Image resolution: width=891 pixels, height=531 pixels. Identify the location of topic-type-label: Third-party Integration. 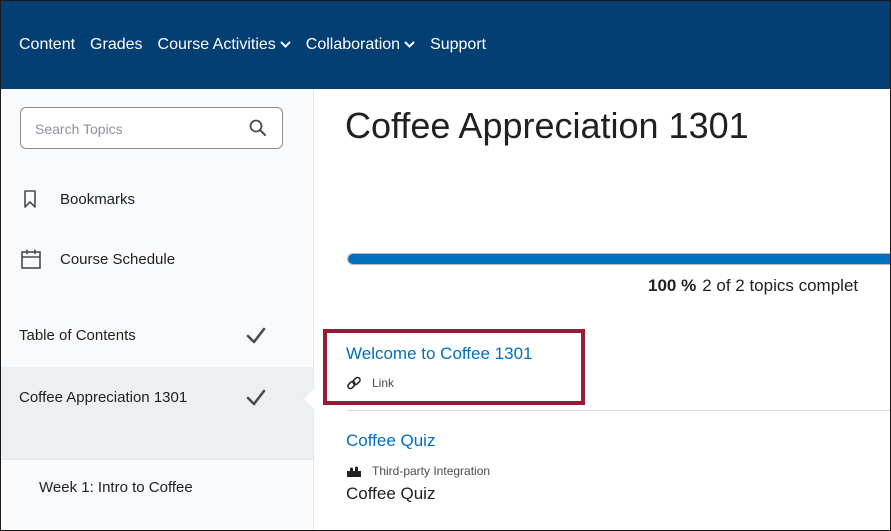
(431, 471).